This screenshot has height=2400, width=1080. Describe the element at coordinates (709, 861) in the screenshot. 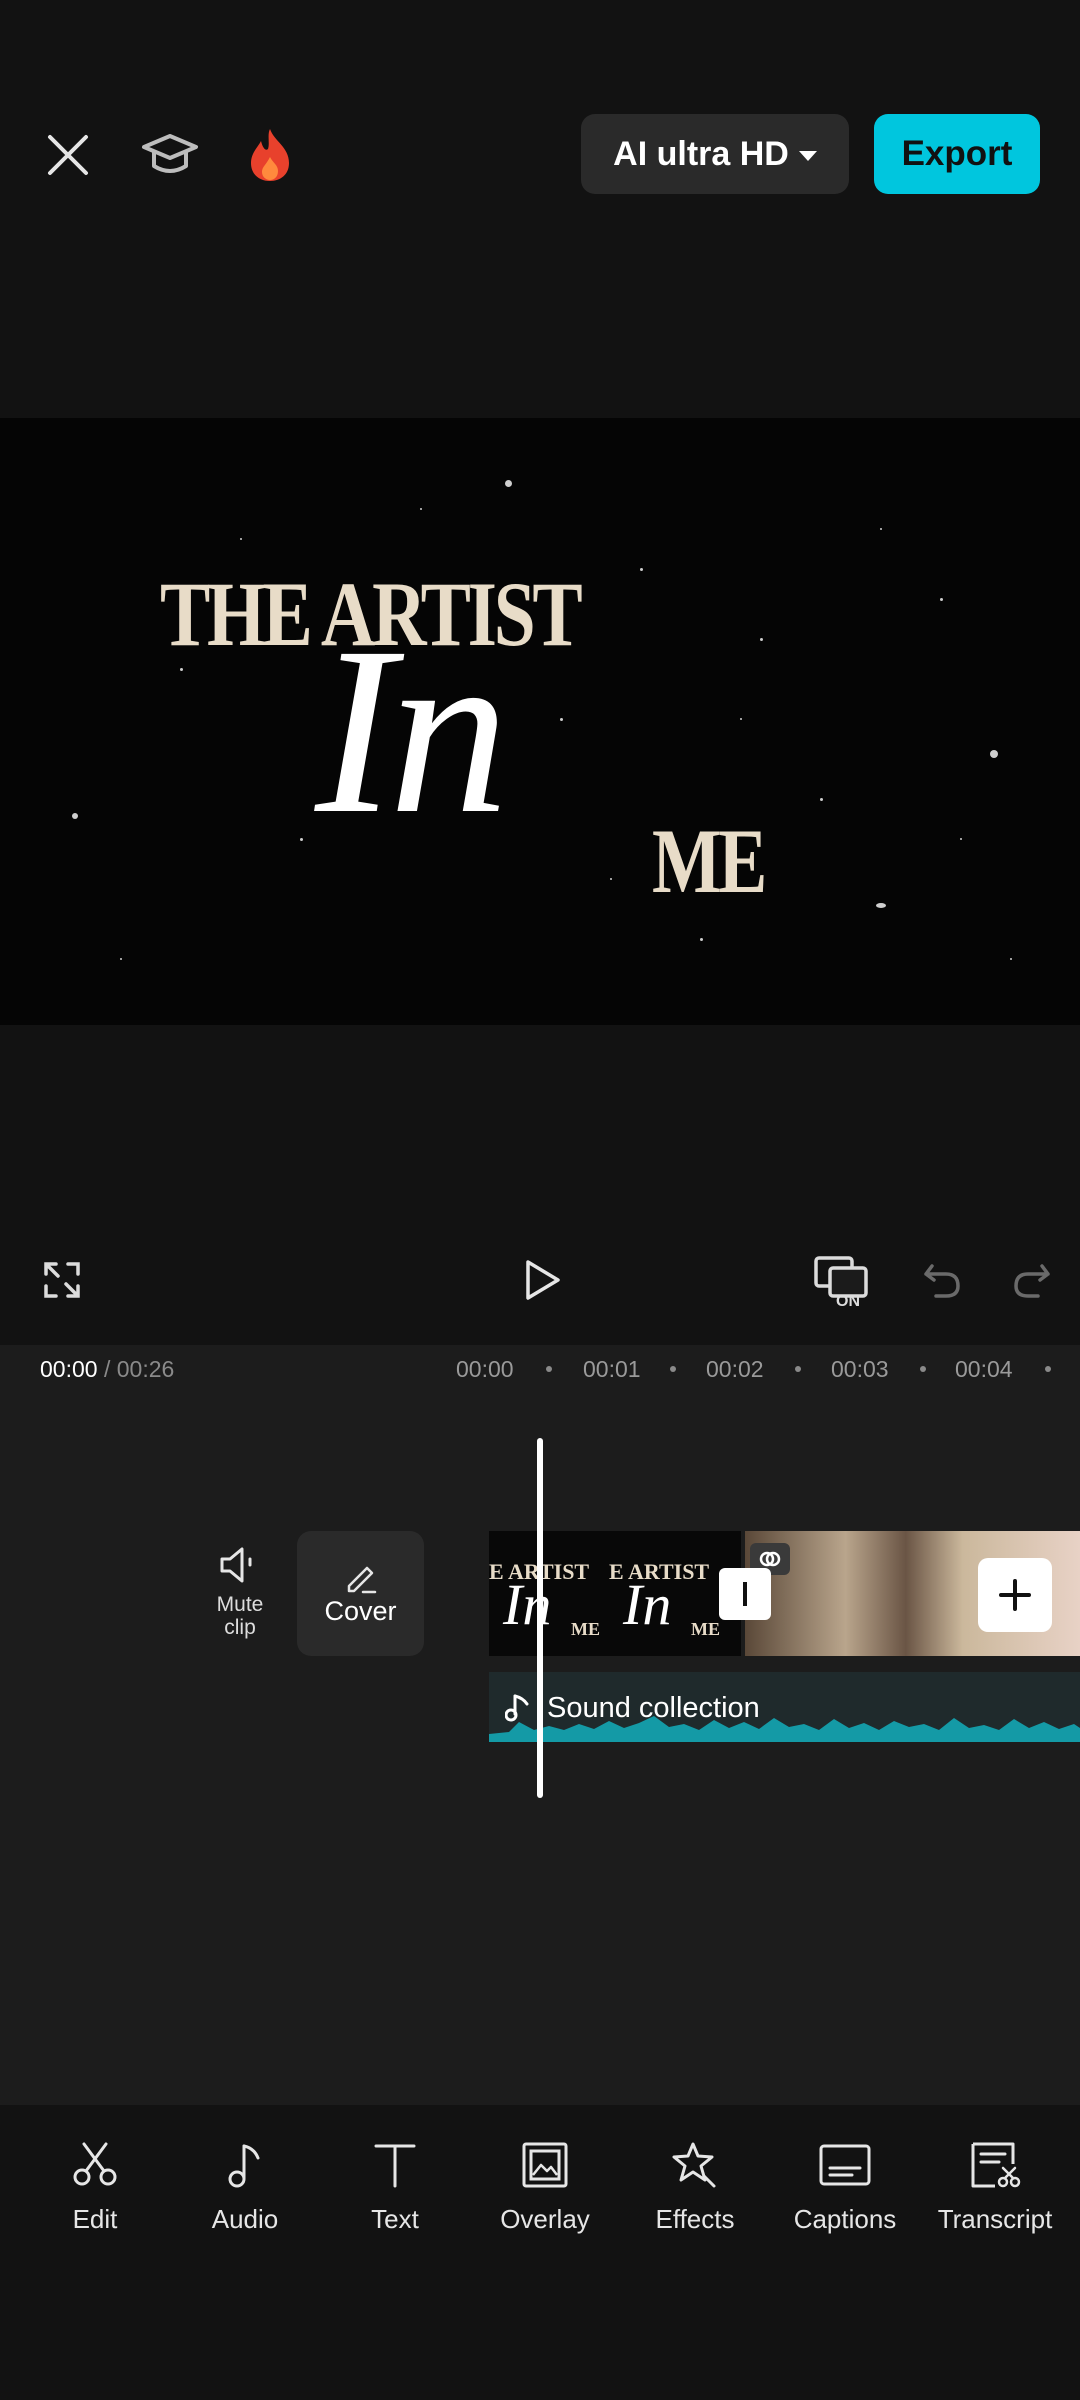

I see `preview-title-line3: ME` at that location.